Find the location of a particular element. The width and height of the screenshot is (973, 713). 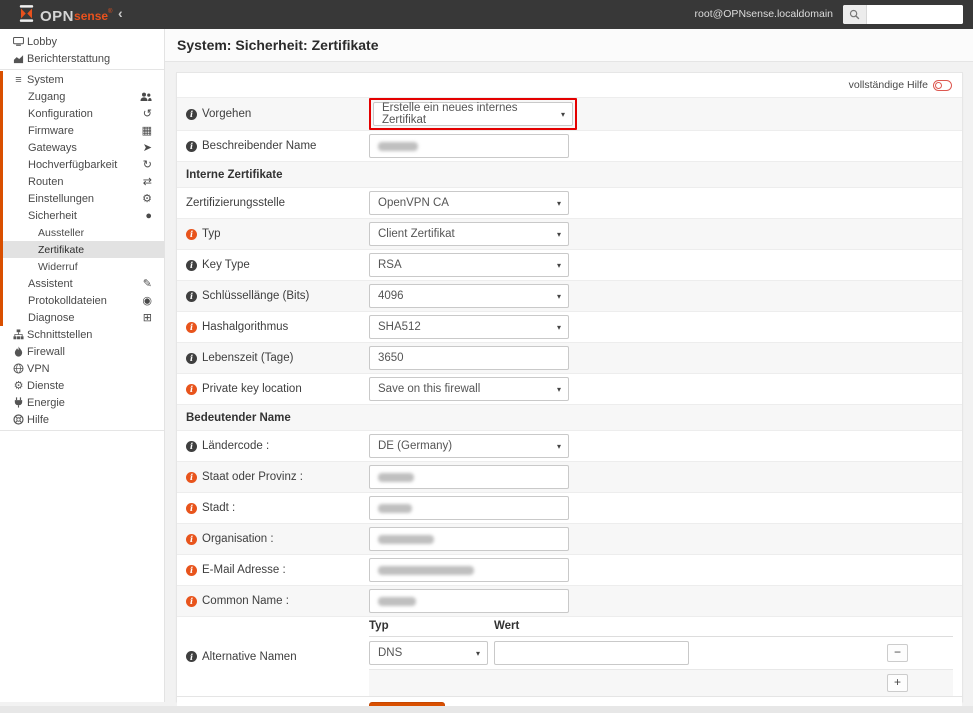

sidebar-item-einstellungen: Einstellungen ⚙ is located at coordinates (82, 198).